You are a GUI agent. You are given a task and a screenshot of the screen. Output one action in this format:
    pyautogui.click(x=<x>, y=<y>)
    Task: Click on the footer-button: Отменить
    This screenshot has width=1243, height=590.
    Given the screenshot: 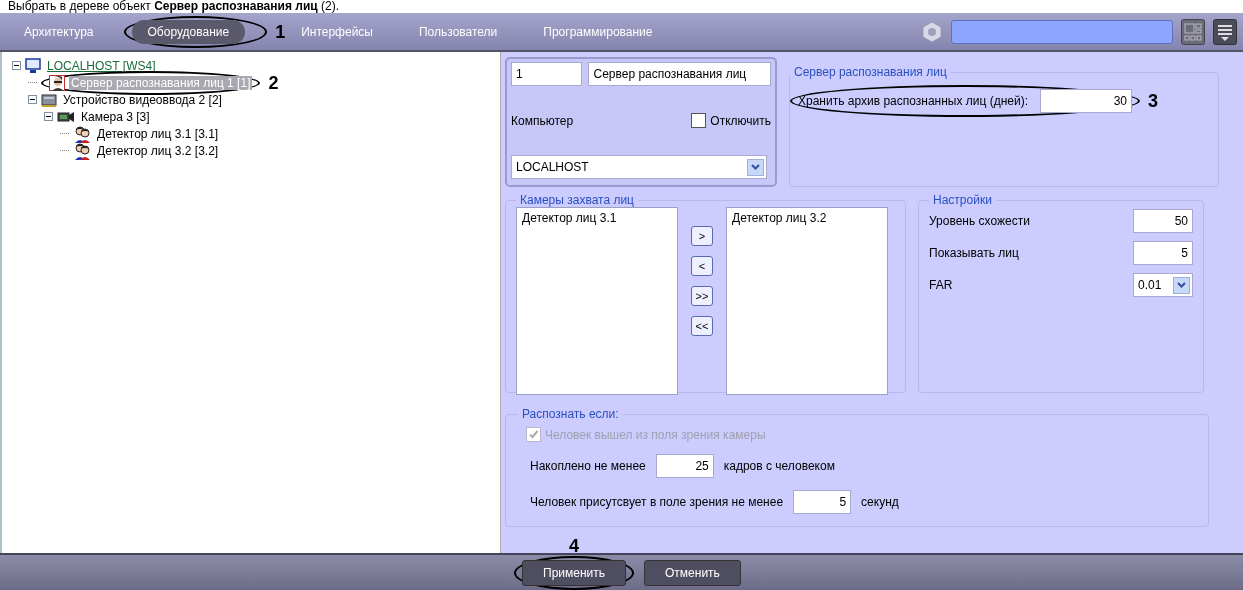 What is the action you would take?
    pyautogui.click(x=692, y=572)
    